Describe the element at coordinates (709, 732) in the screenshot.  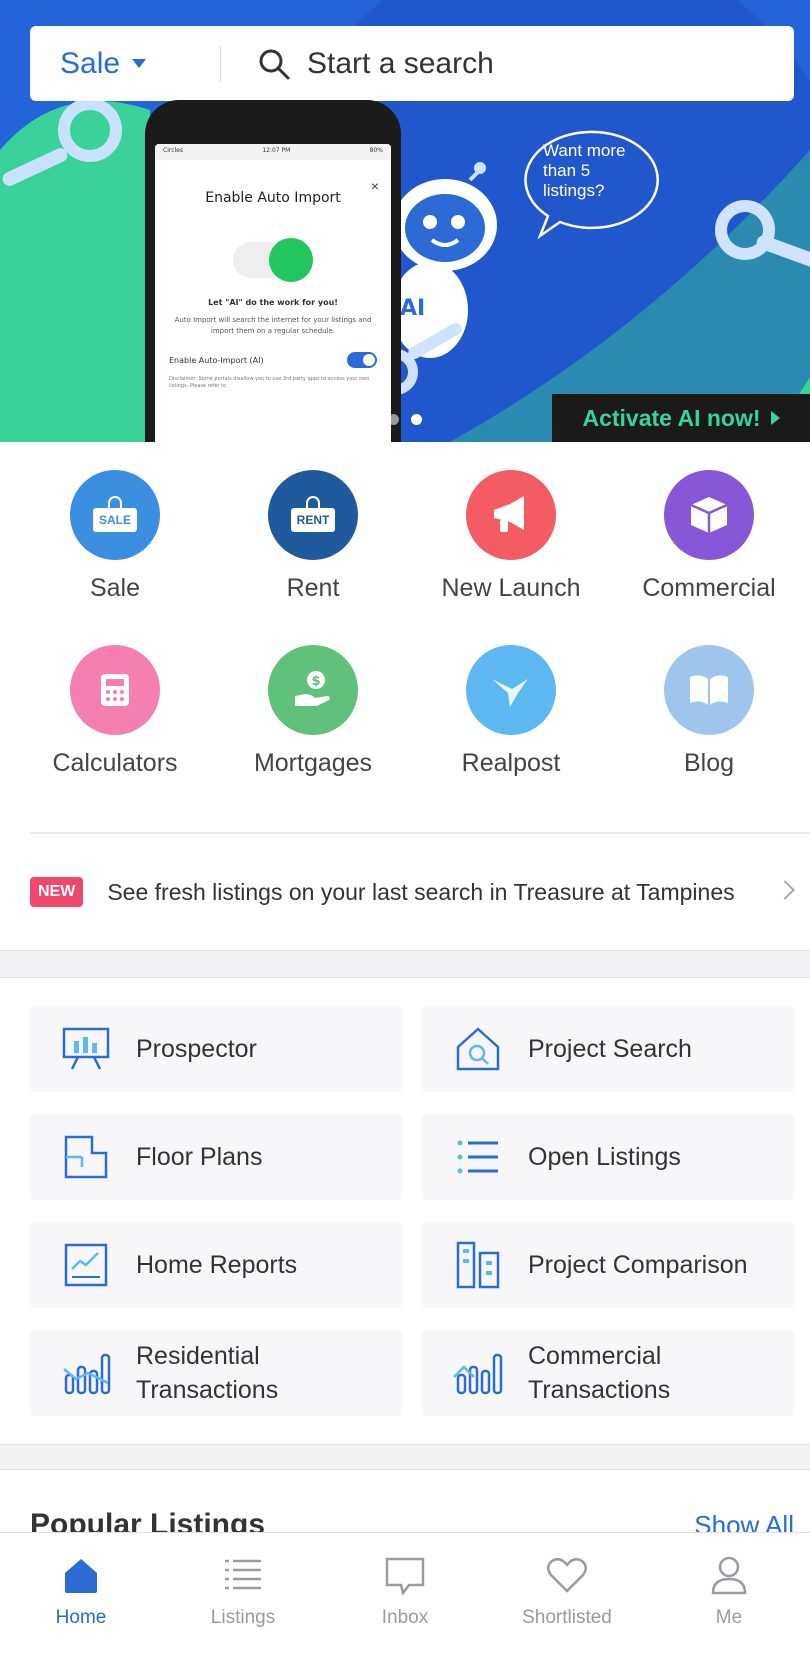
I see `category-blog: Blog` at that location.